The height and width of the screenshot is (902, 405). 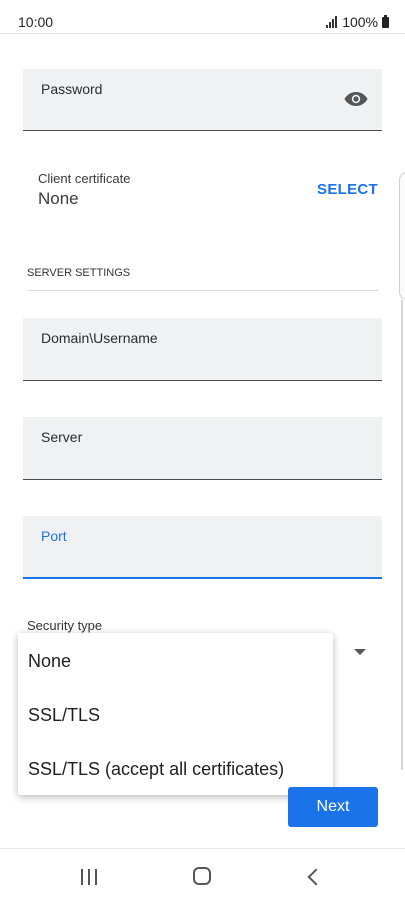 I want to click on domain-username-label: Domain\Username, so click(x=99, y=338).